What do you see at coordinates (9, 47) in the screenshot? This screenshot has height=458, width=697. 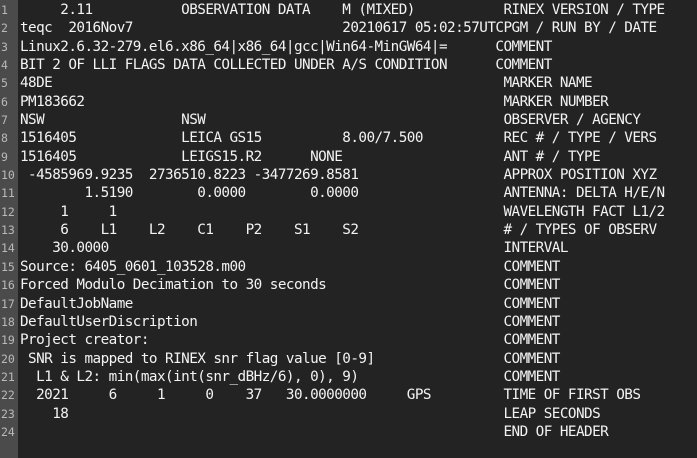 I see `line-number: 3` at bounding box center [9, 47].